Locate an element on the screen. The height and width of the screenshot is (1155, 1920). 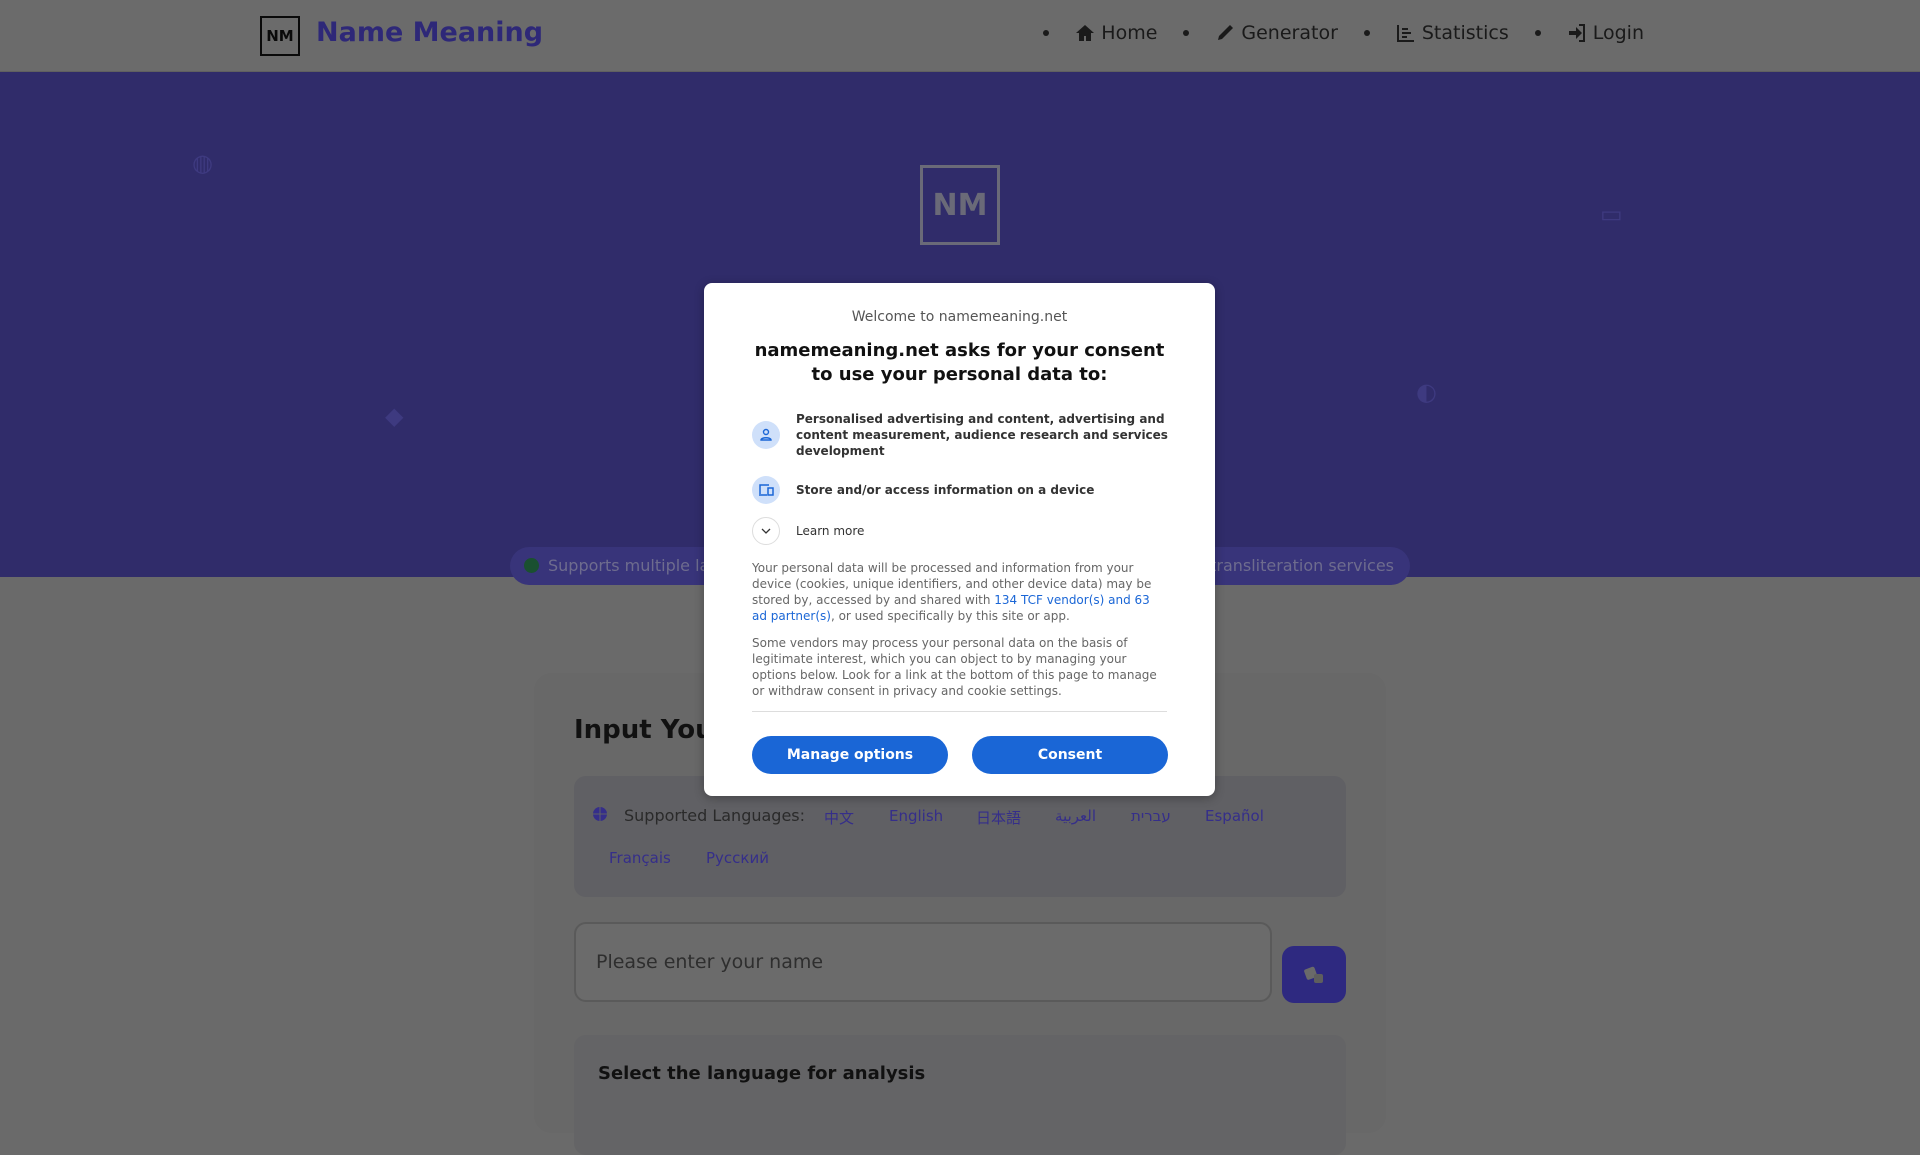
nav-statistics-label: Statistics is located at coordinates (1465, 33).